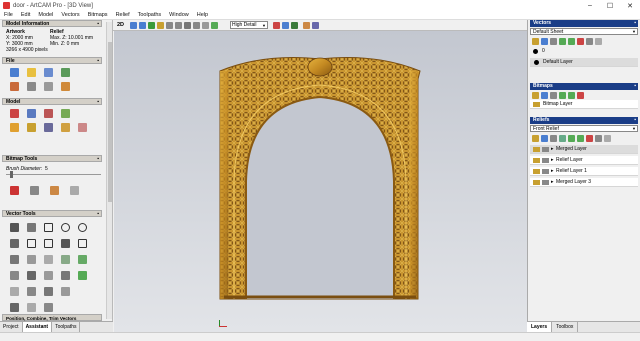  Describe the element at coordinates (48, 291) in the screenshot. I see `intersect-icon` at that location.